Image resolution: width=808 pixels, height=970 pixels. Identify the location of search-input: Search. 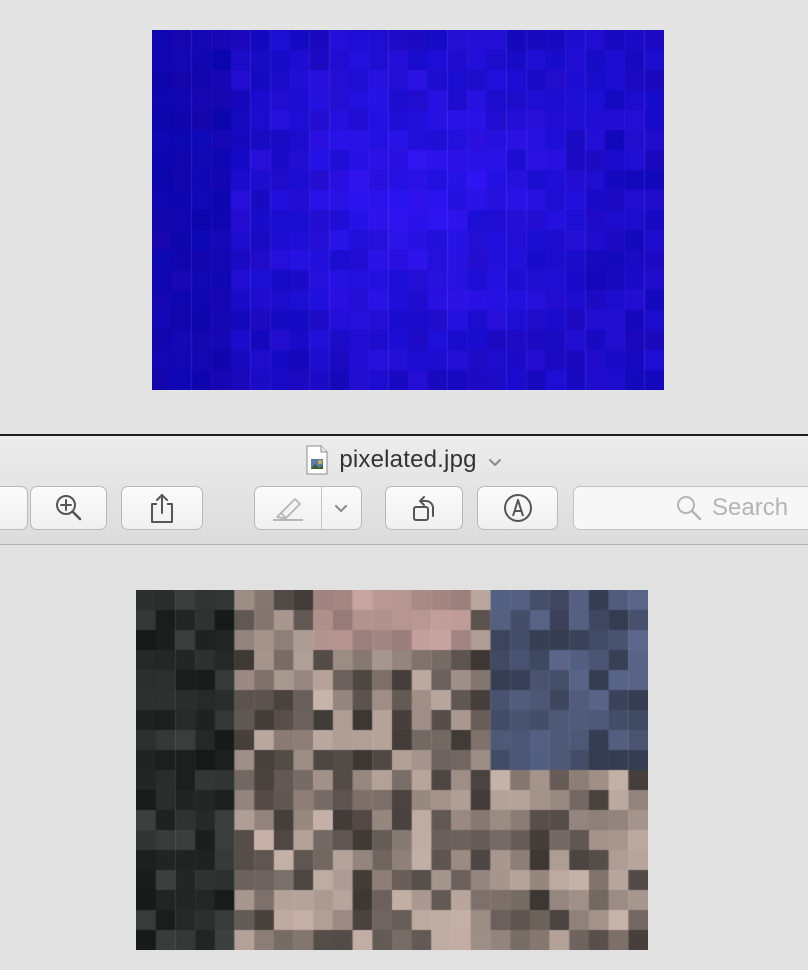
(690, 508).